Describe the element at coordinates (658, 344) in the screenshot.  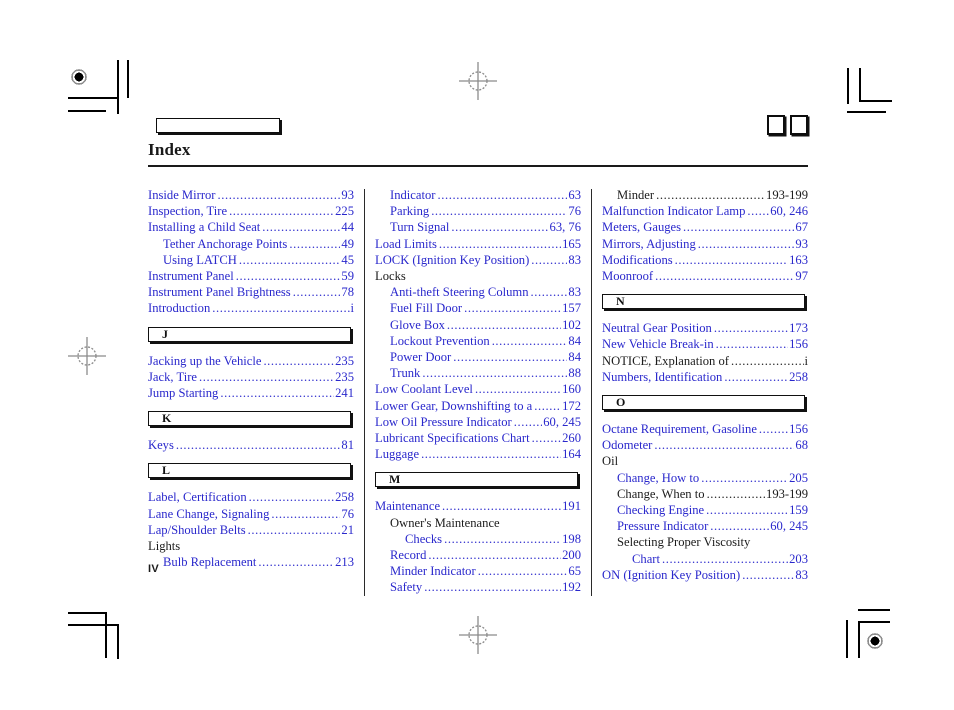
I see `index-entry-label: New Vehicle Break-in` at that location.